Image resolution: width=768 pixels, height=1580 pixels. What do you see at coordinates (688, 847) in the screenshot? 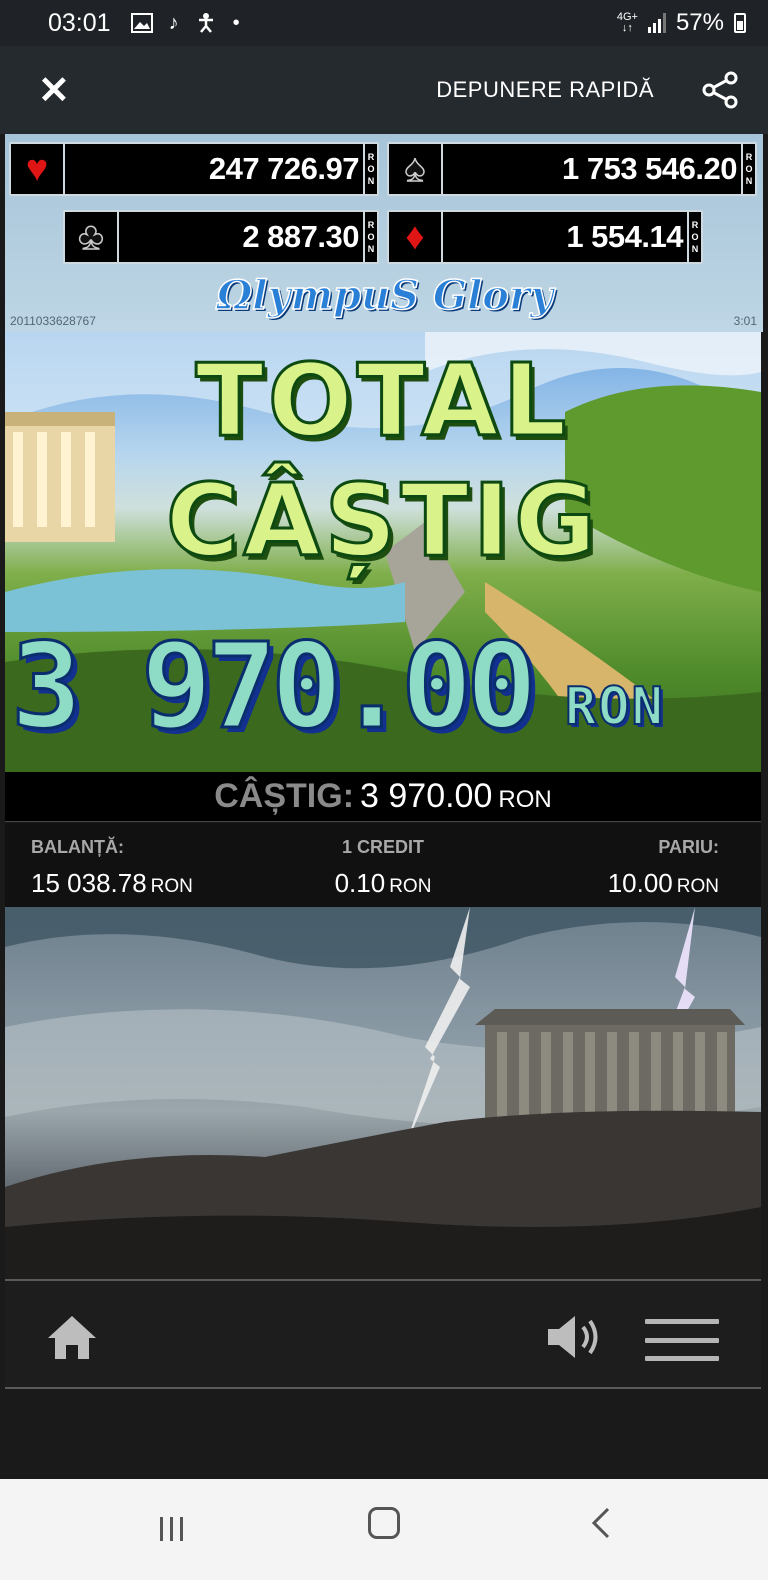
I see `bet-label: PARIU:` at bounding box center [688, 847].